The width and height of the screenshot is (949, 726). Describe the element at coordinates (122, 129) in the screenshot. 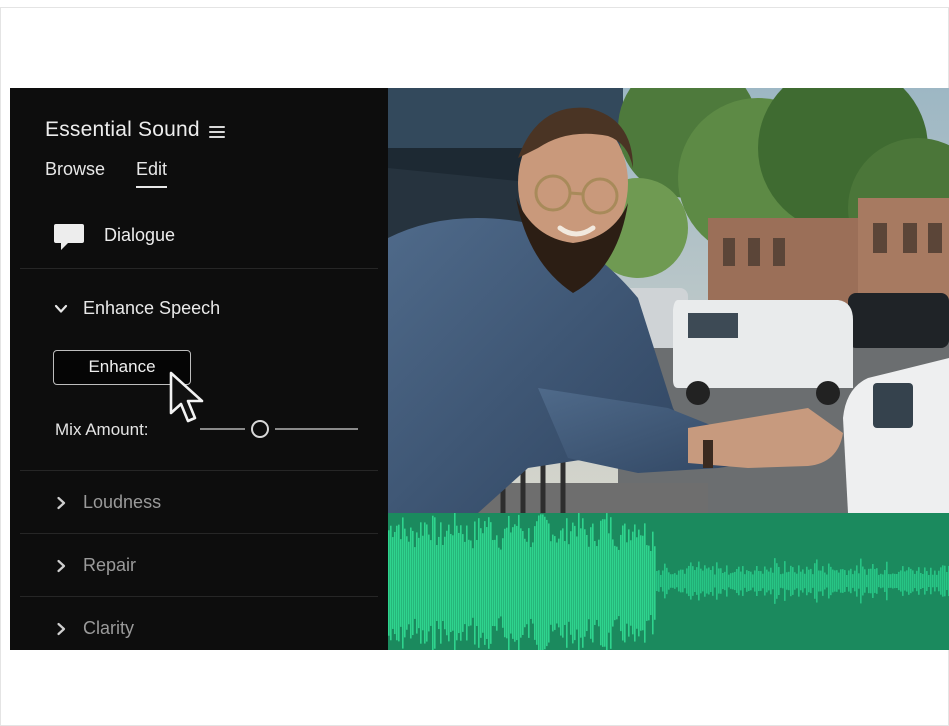

I see `panel-title: Essential Sound` at that location.